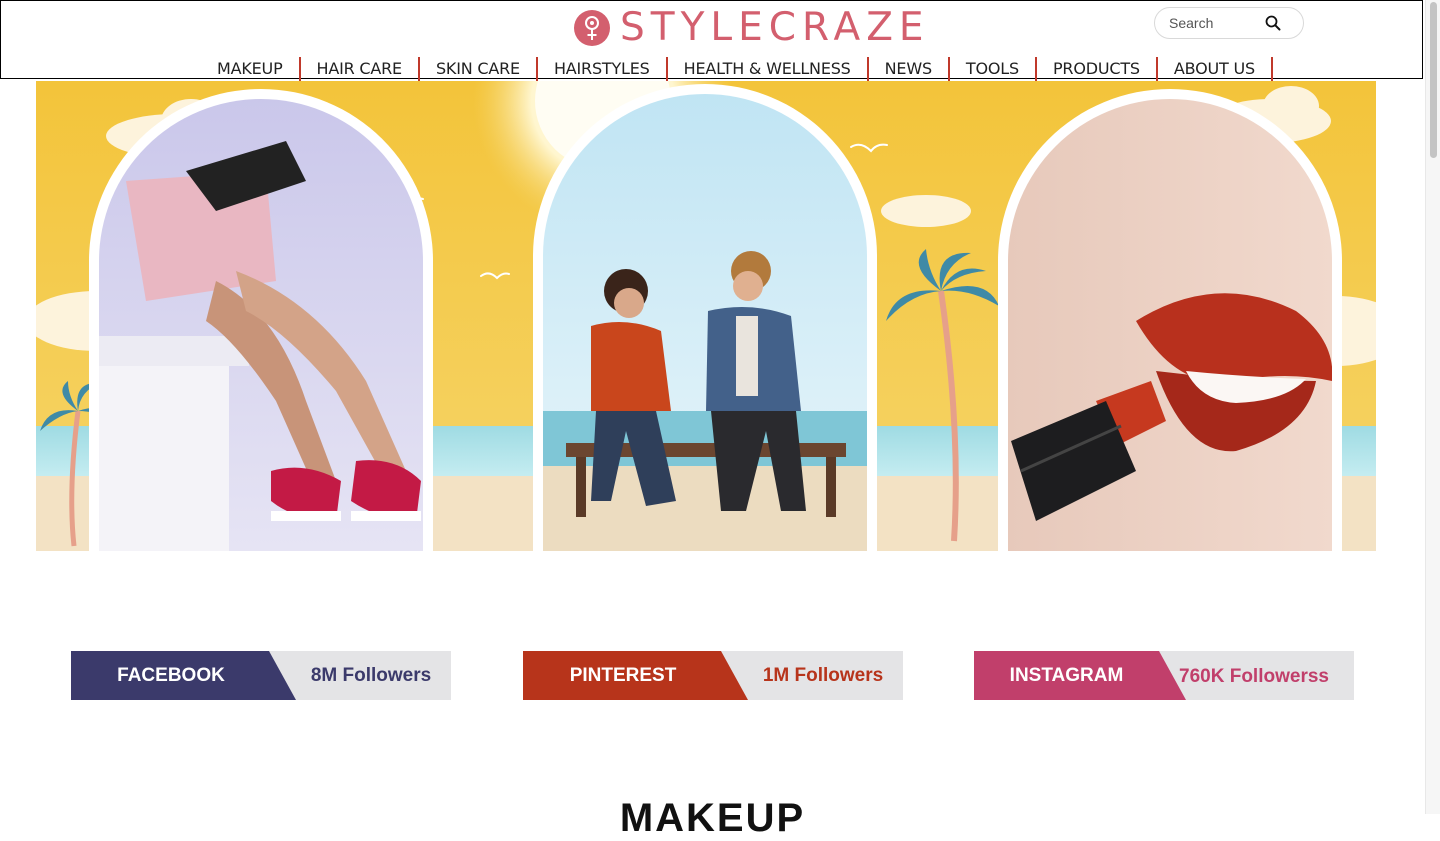 The height and width of the screenshot is (841, 1440). Describe the element at coordinates (371, 675) in the screenshot. I see `facebook-followers: 8M Followers` at that location.